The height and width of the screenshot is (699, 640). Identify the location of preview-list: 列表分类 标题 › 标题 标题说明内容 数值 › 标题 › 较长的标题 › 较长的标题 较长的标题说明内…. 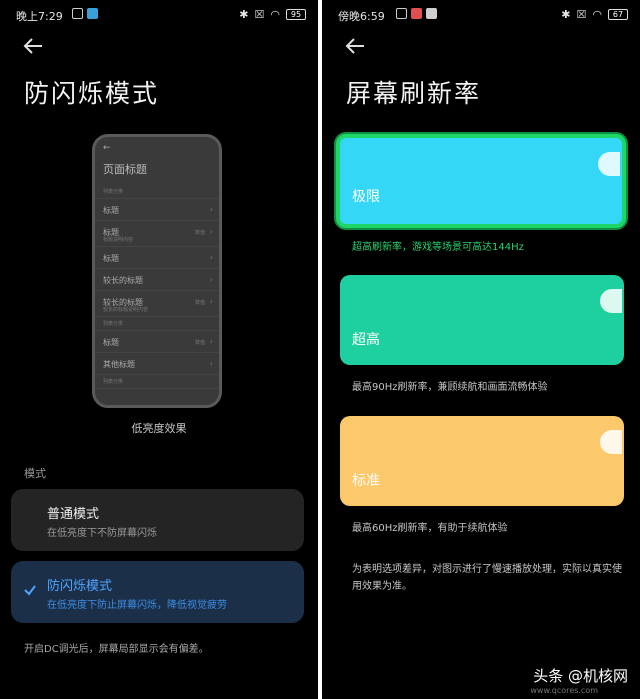
(157, 287).